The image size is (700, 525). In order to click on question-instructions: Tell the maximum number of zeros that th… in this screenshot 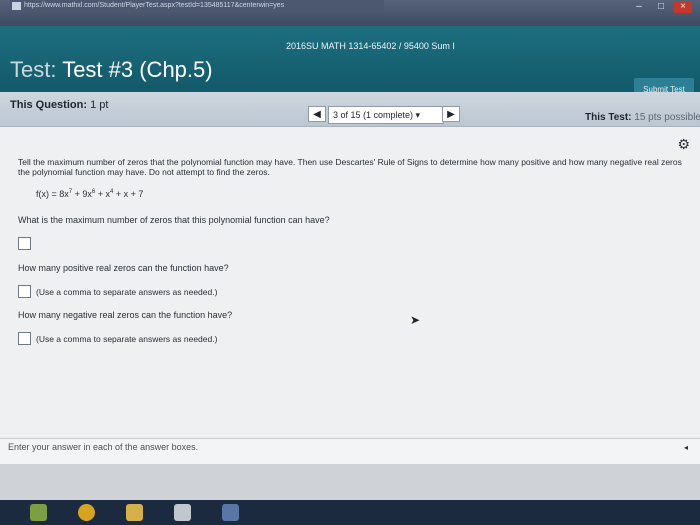, I will do `click(350, 167)`.